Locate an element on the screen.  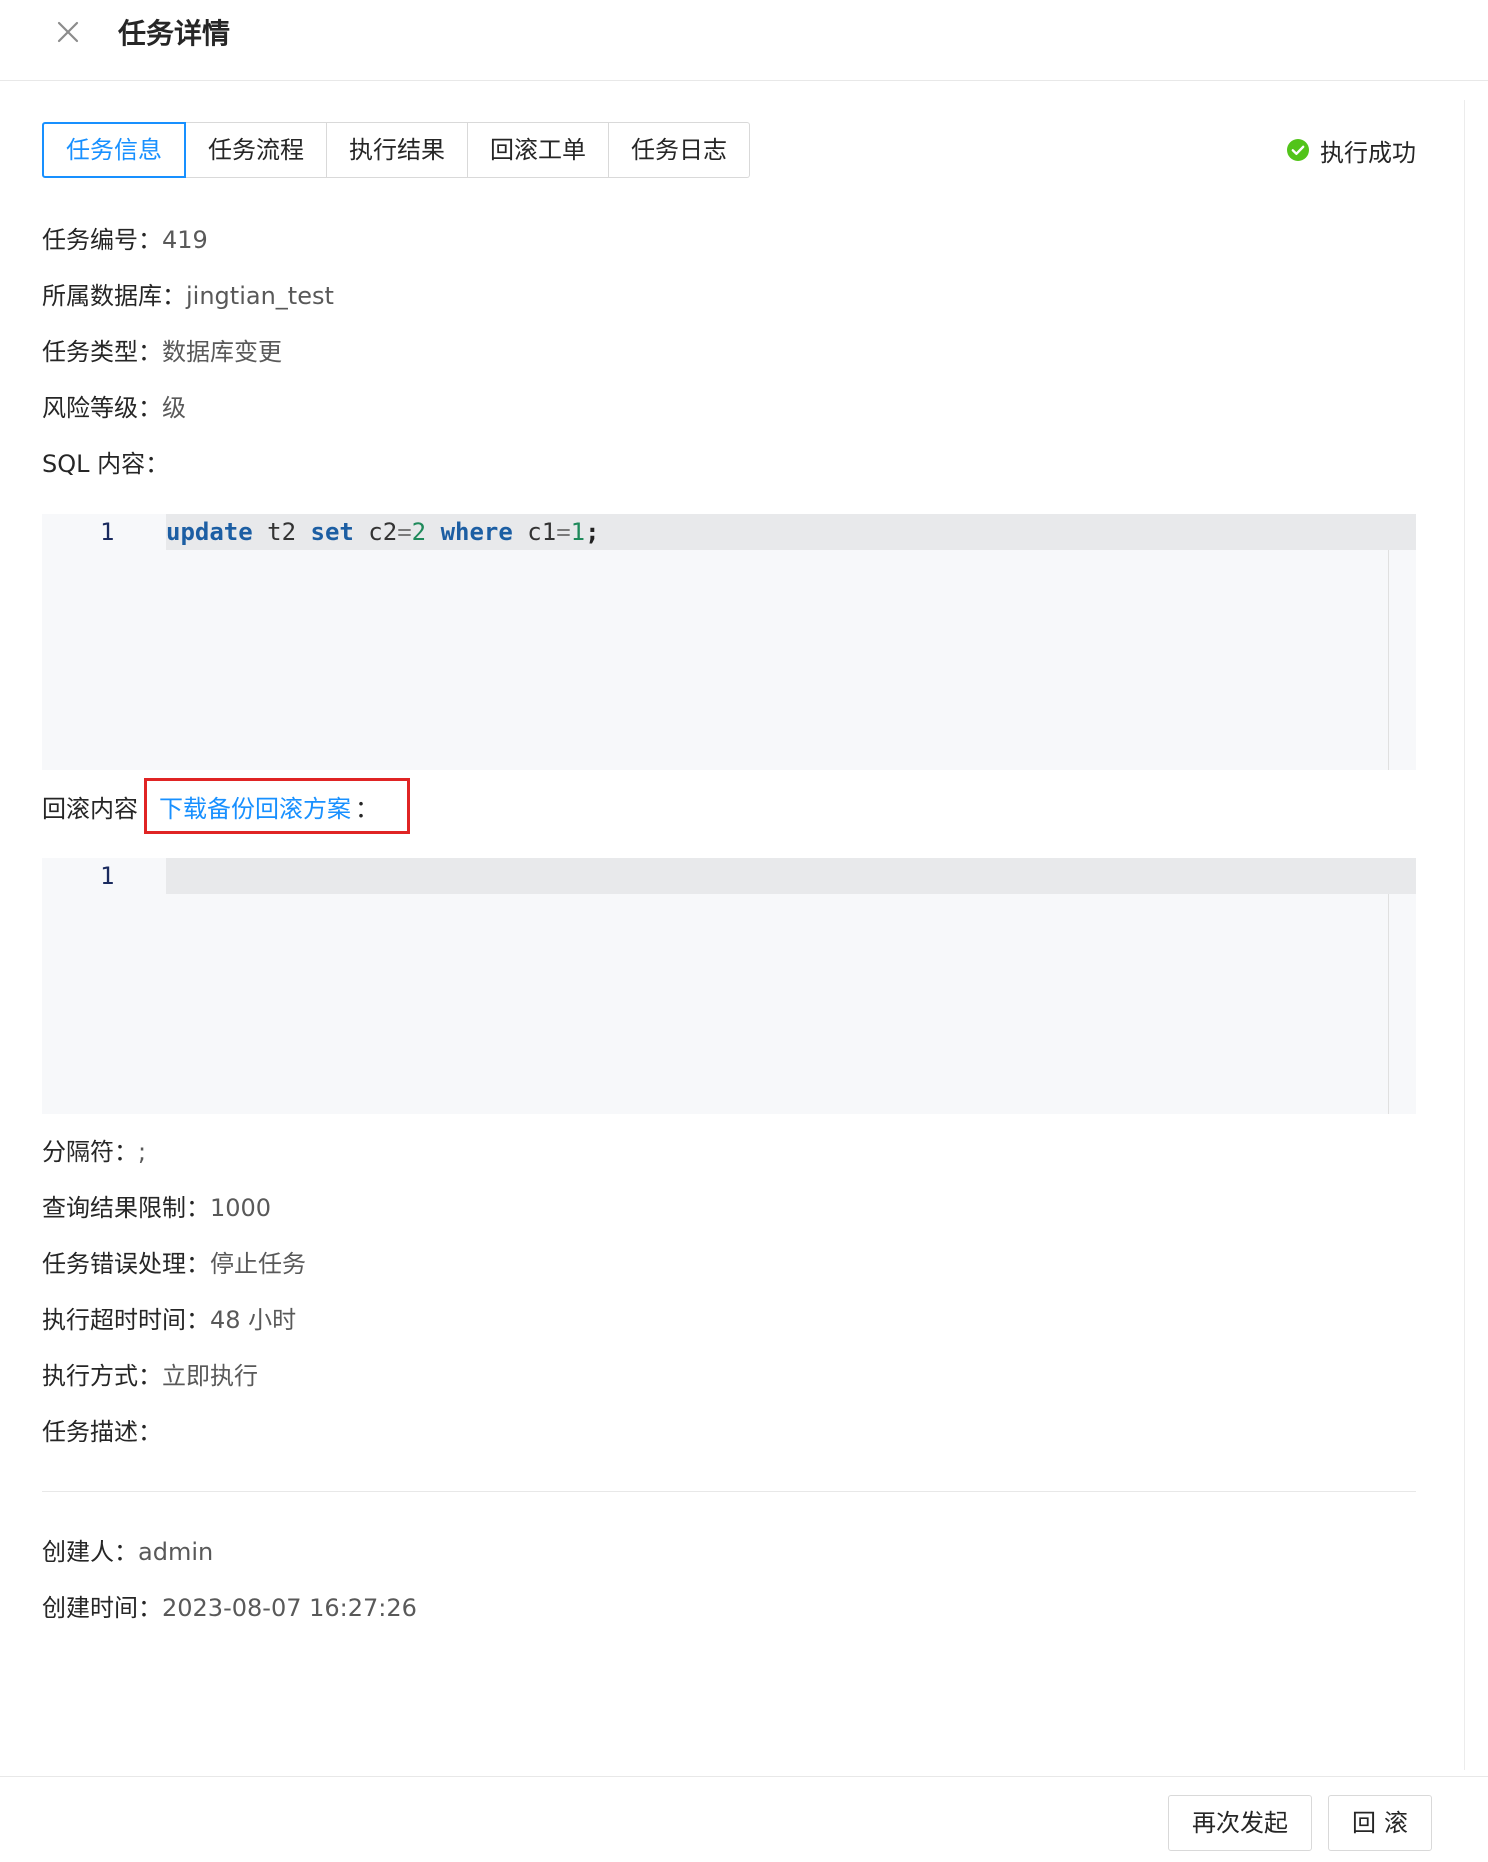
sql-token-punct: ; is located at coordinates (592, 532).